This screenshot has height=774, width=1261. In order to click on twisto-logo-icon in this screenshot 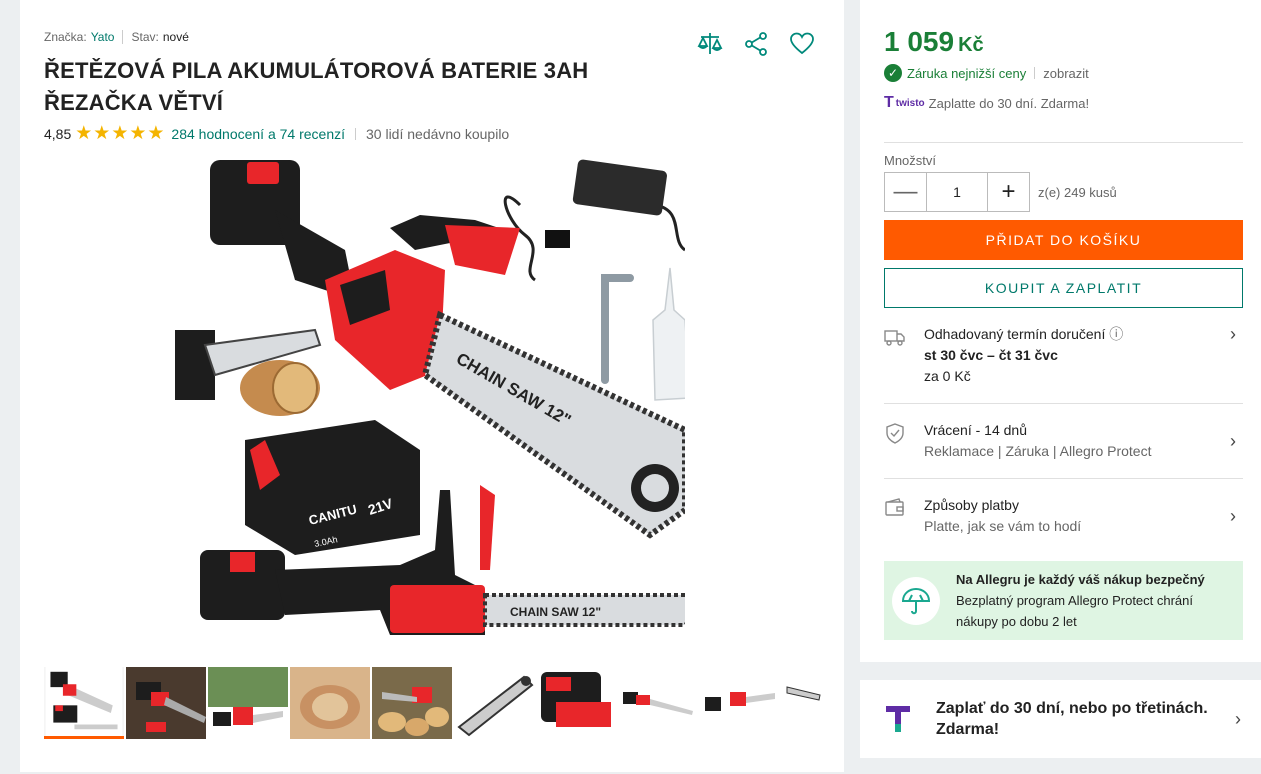, I will do `click(898, 719)`.